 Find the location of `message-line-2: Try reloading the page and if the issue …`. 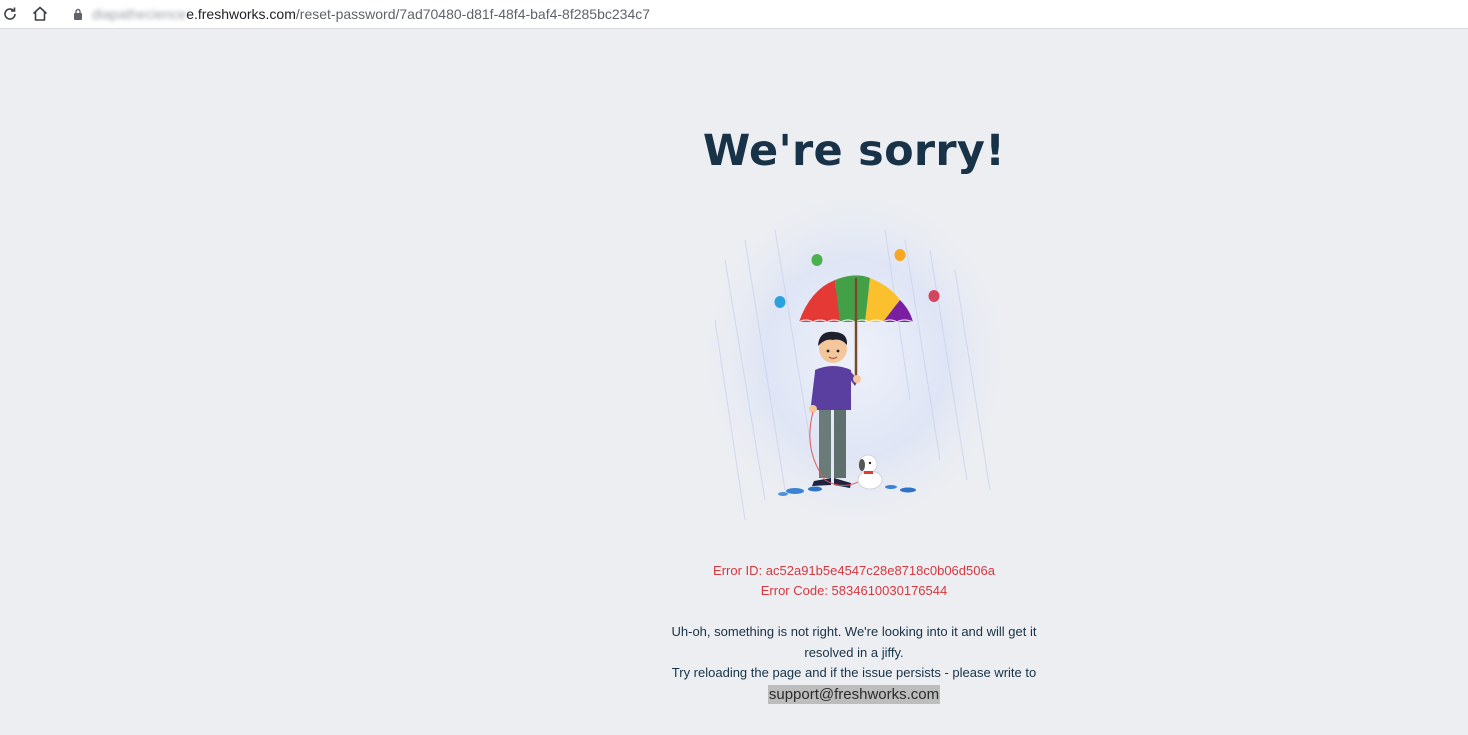

message-line-2: Try reloading the page and if the issue … is located at coordinates (854, 672).